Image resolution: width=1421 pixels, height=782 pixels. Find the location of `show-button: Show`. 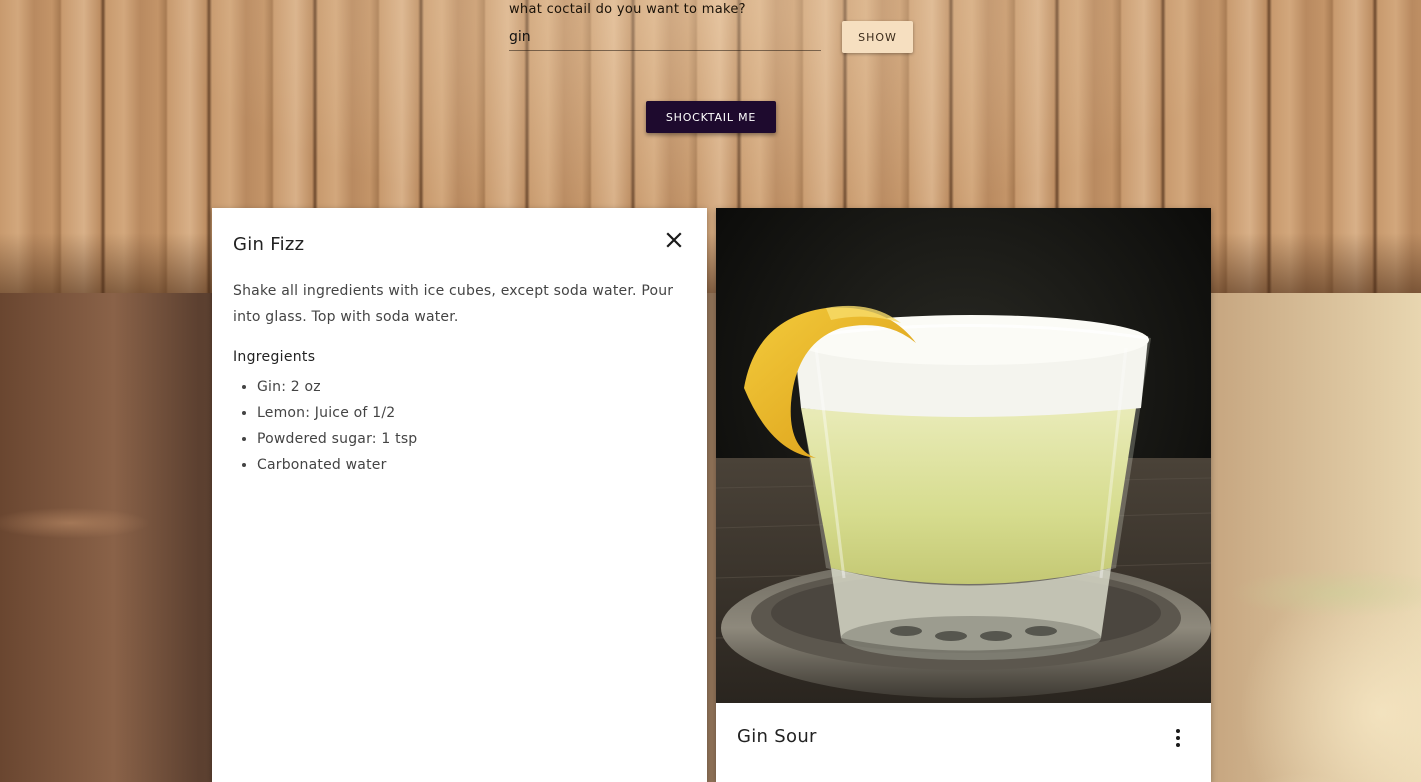

show-button: Show is located at coordinates (877, 37).